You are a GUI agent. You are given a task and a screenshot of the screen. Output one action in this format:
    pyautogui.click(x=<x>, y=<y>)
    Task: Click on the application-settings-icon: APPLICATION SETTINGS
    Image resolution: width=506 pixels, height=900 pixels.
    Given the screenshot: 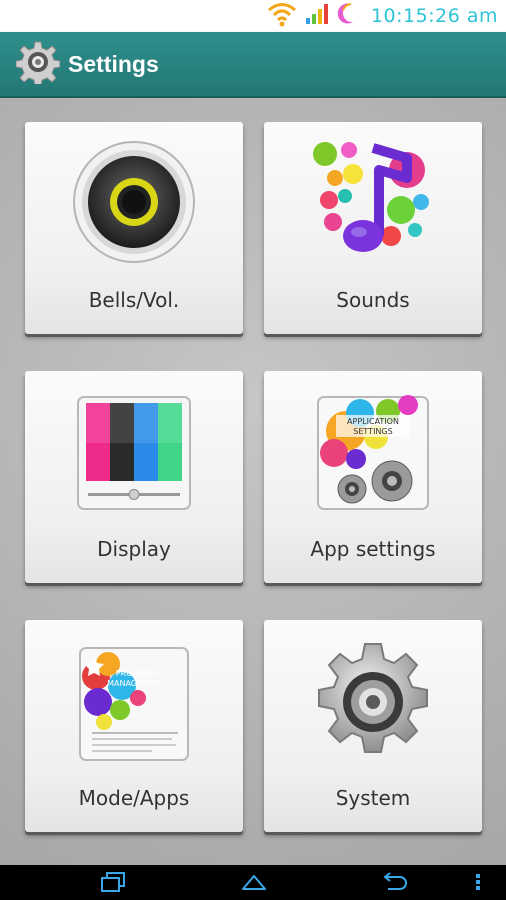 What is the action you would take?
    pyautogui.click(x=373, y=455)
    